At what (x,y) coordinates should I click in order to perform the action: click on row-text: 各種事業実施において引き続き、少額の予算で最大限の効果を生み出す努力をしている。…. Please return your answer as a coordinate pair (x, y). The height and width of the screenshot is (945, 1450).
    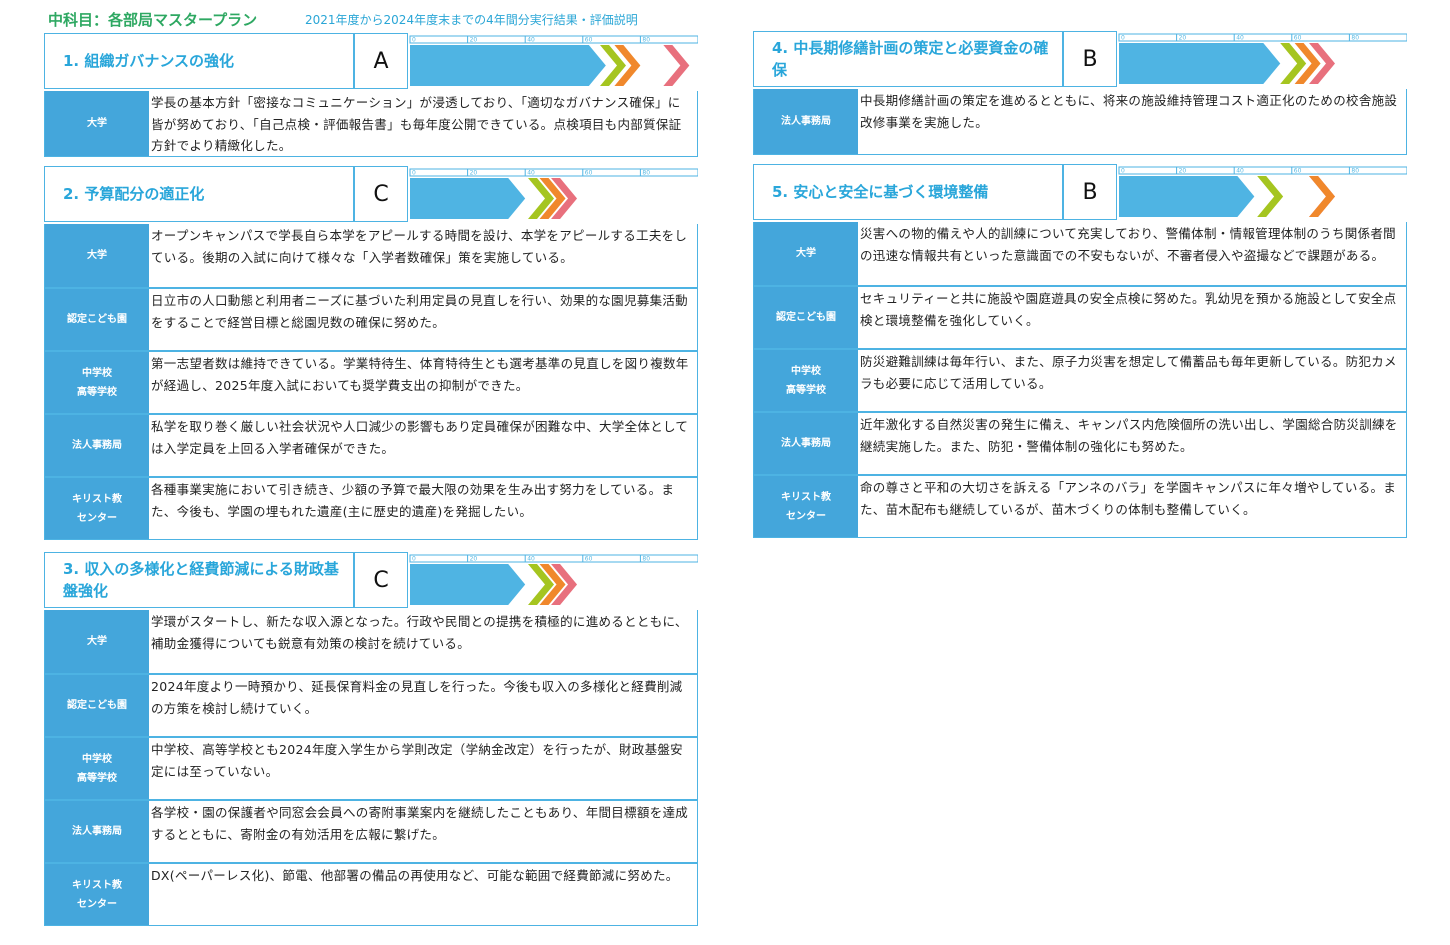
    Looking at the image, I should click on (413, 500).